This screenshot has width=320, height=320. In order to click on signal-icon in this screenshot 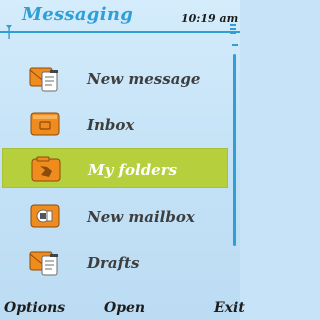, I will do `click(9, 32)`.